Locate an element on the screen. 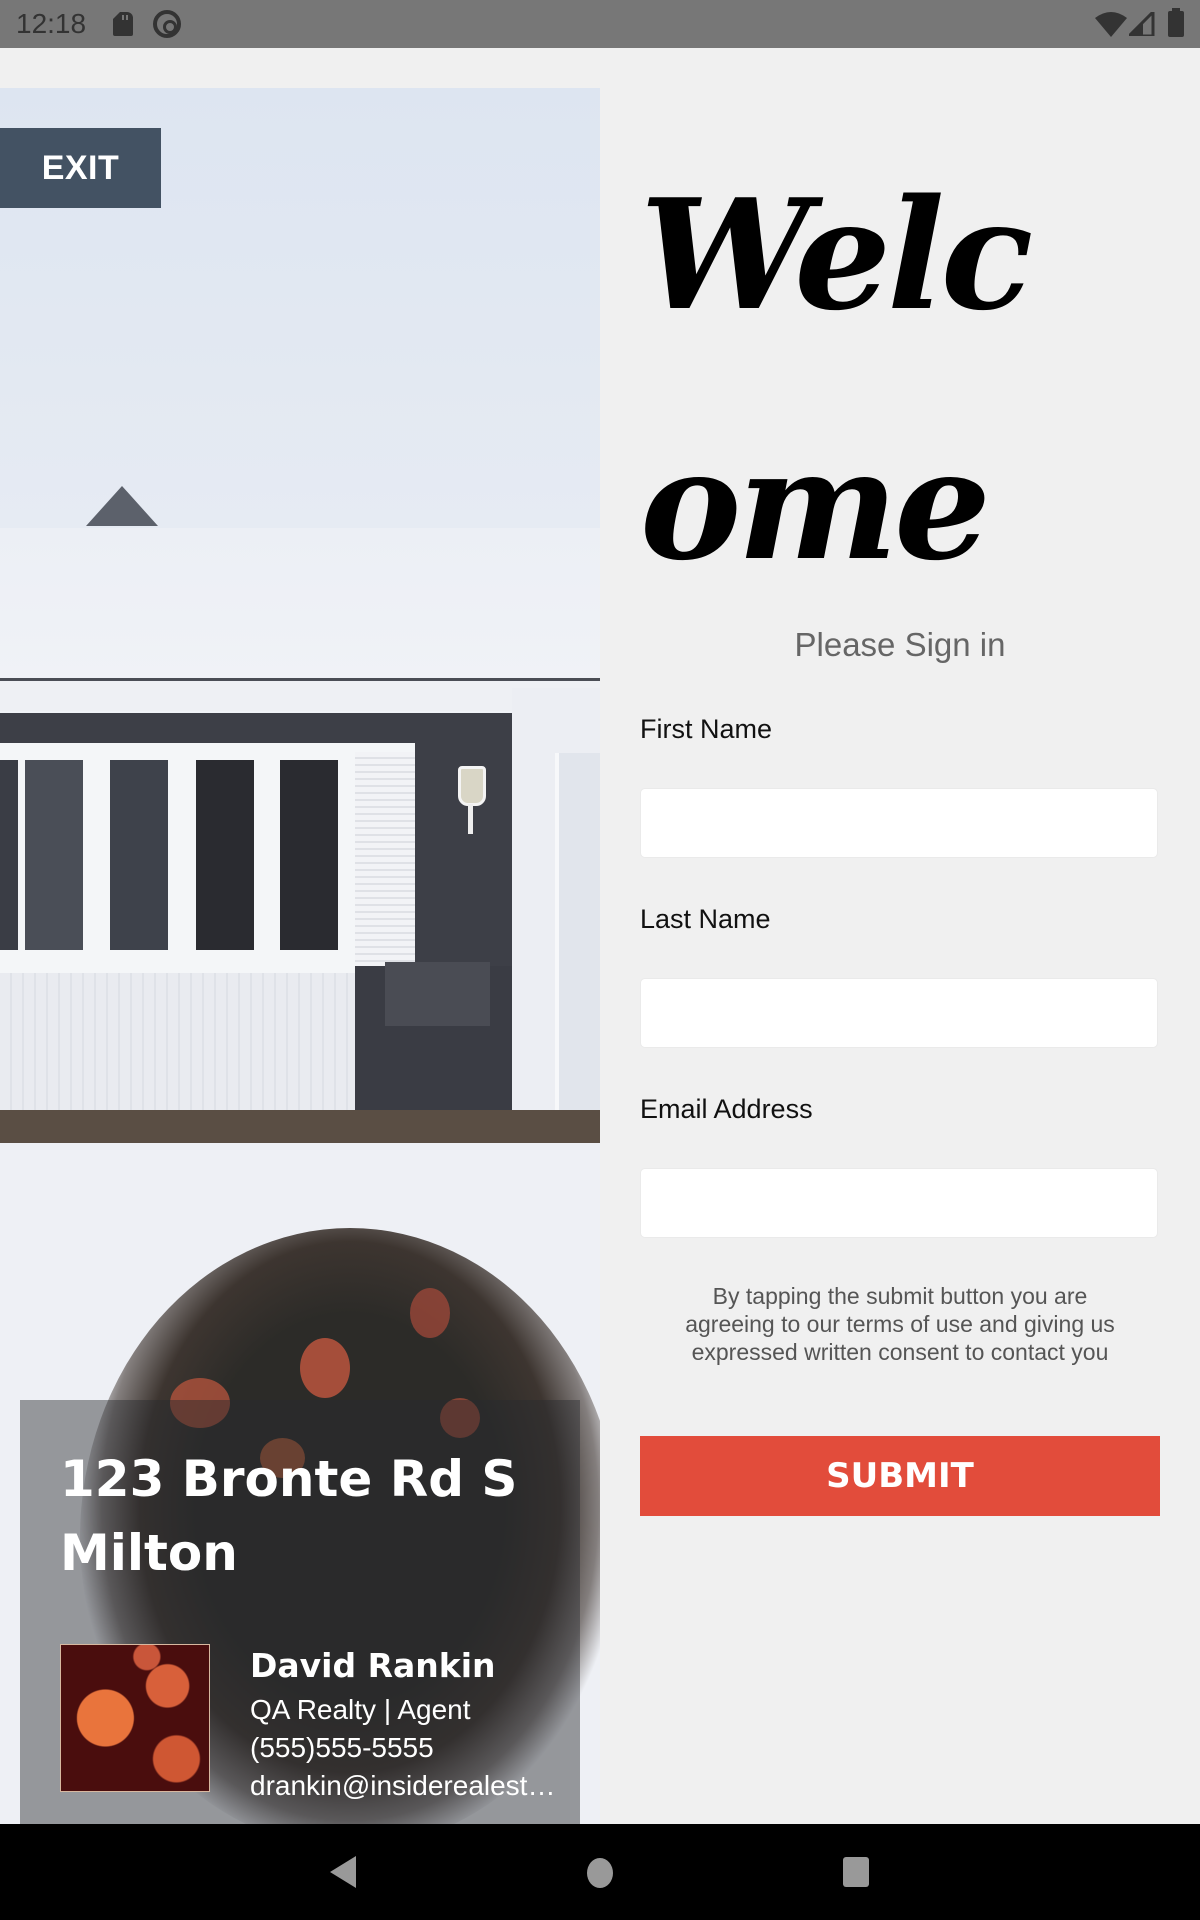  wifi-icon is located at coordinates (1111, 24).